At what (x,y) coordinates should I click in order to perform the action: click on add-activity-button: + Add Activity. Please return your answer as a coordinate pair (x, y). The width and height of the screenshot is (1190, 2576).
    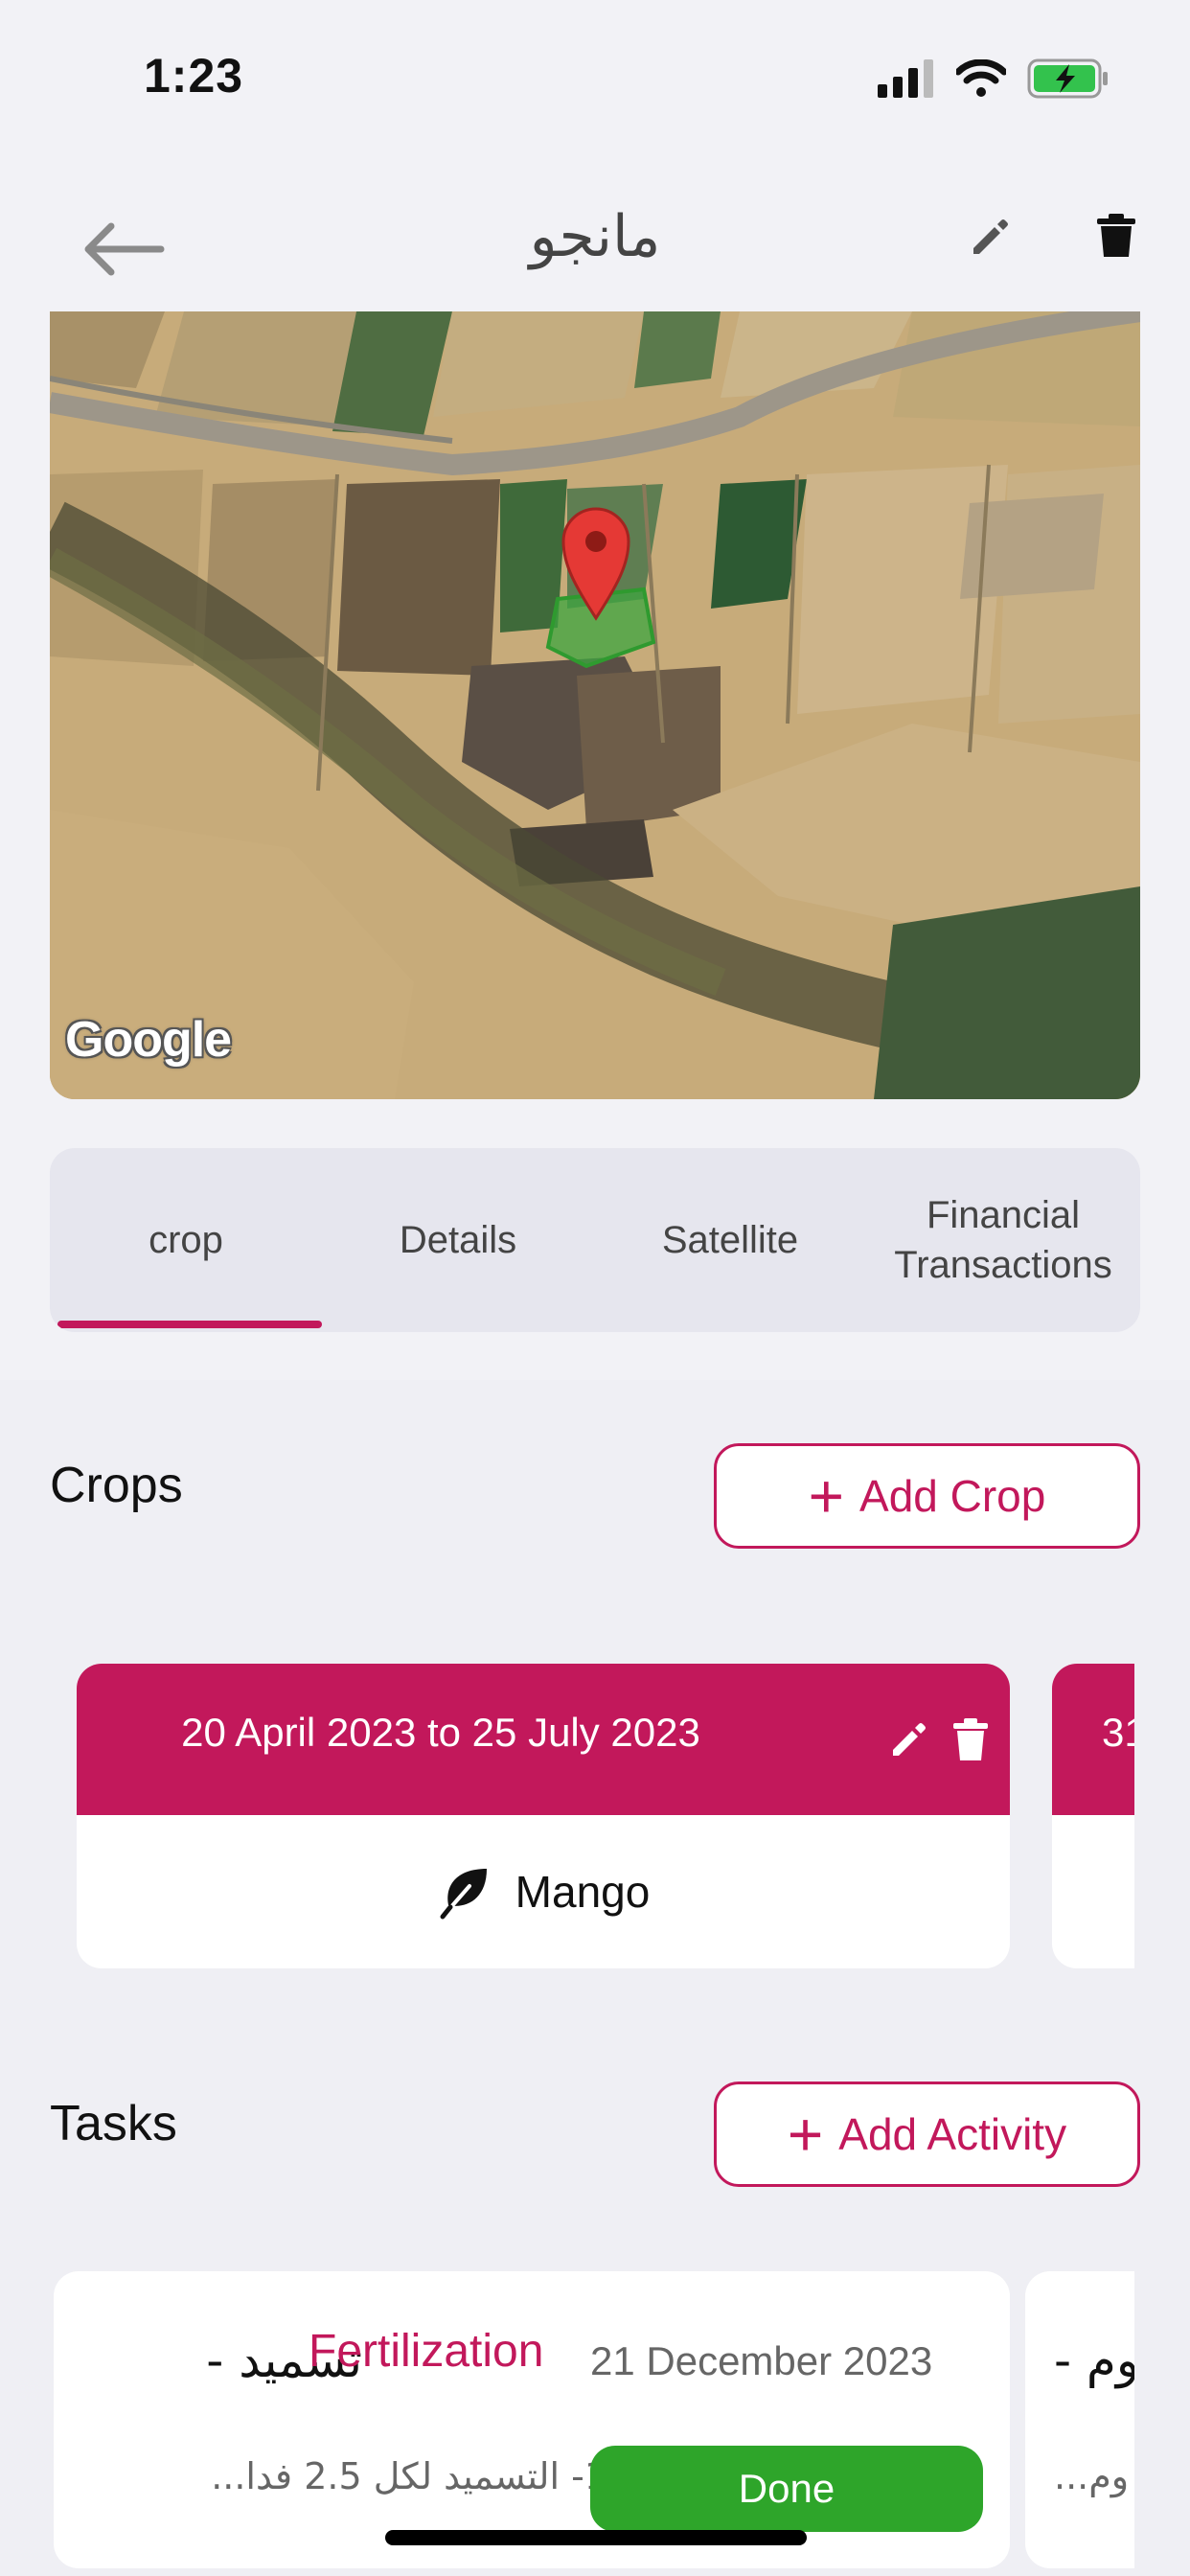
    Looking at the image, I should click on (927, 2134).